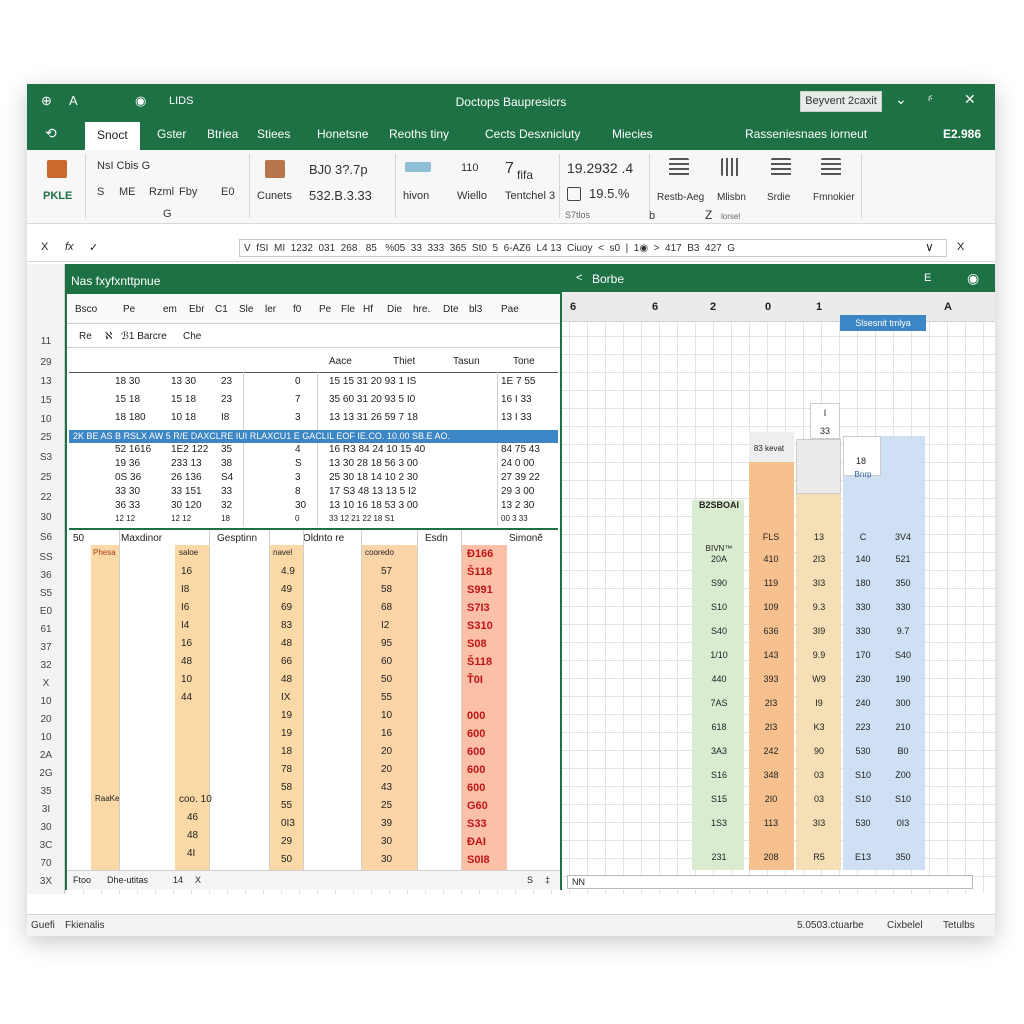 The height and width of the screenshot is (1024, 1024). I want to click on scroll-left-icon: S, so click(530, 880).